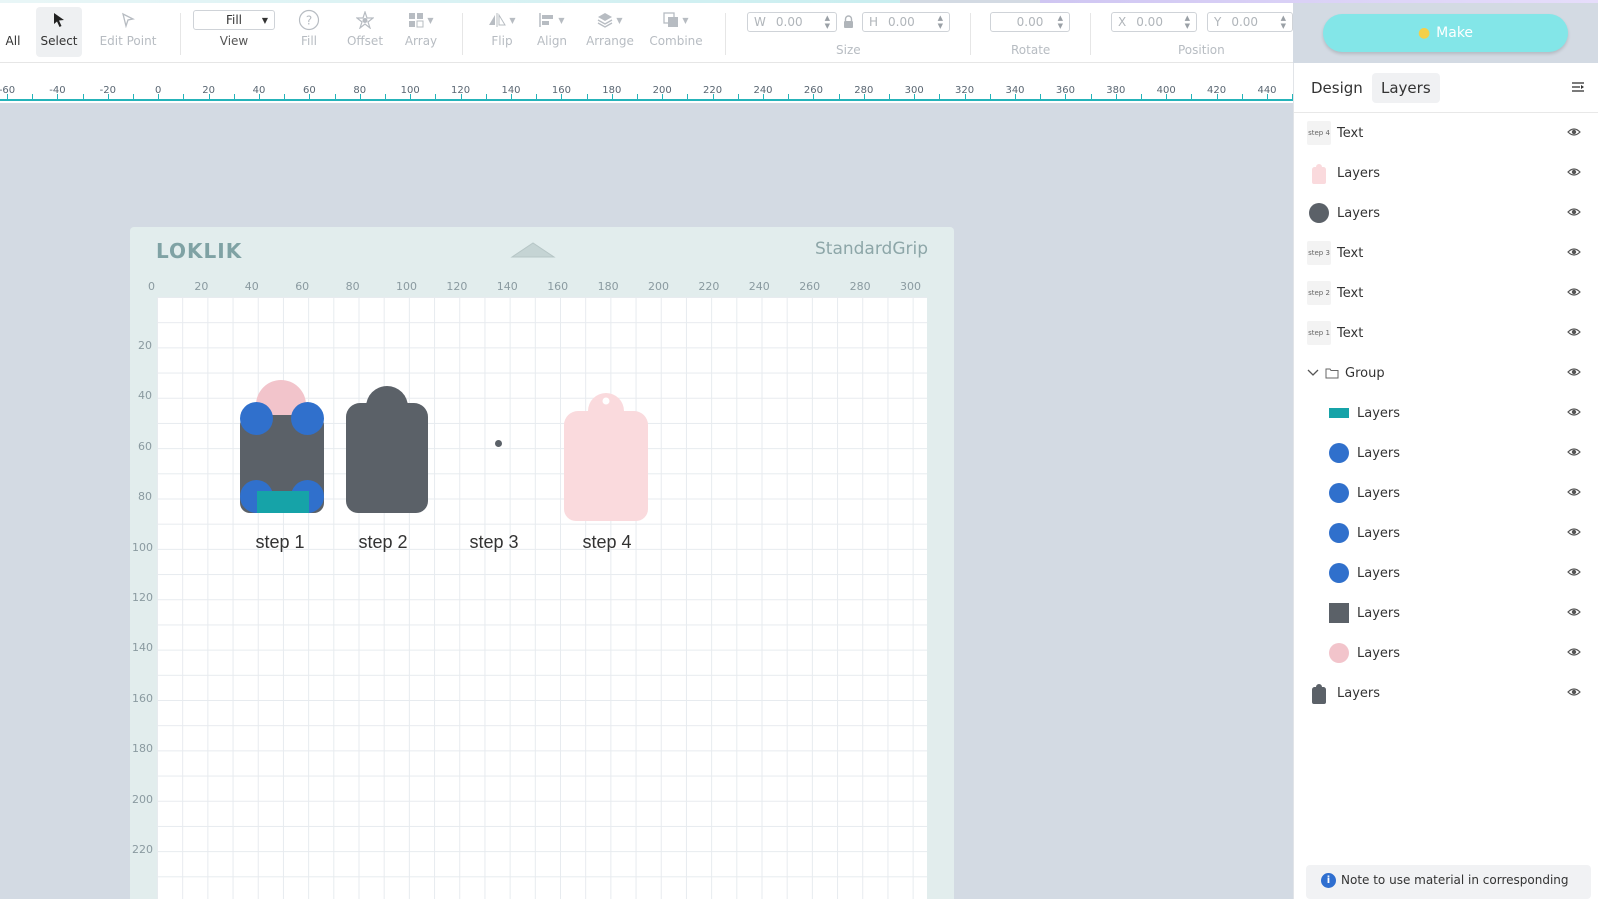 The image size is (1598, 899). What do you see at coordinates (646, 33) in the screenshot?
I see `toolbar: All Select Edit Point Fill ▼ View ? Fill` at bounding box center [646, 33].